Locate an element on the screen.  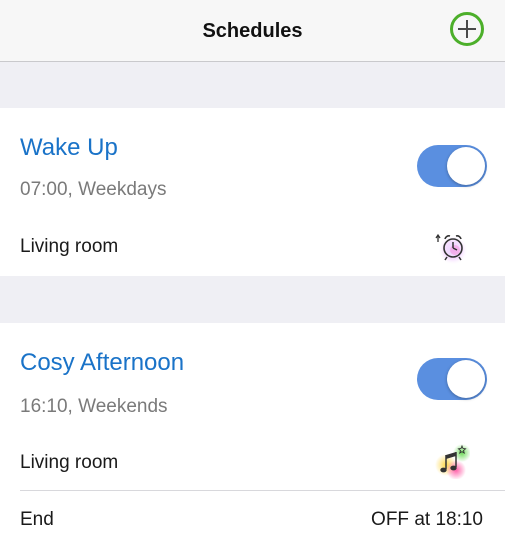
plus-icon is located at coordinates (467, 29).